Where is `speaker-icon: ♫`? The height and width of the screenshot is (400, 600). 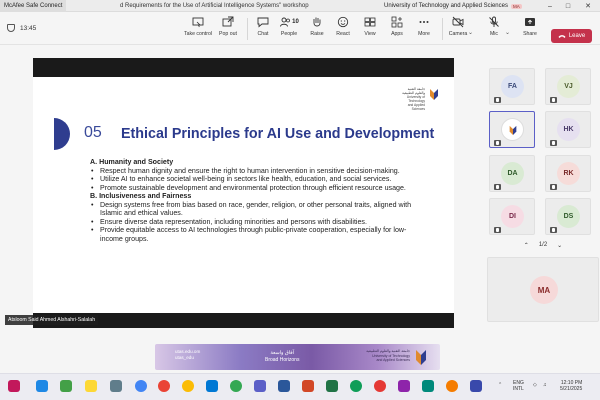
speaker-icon: ♫ is located at coordinates (545, 385).